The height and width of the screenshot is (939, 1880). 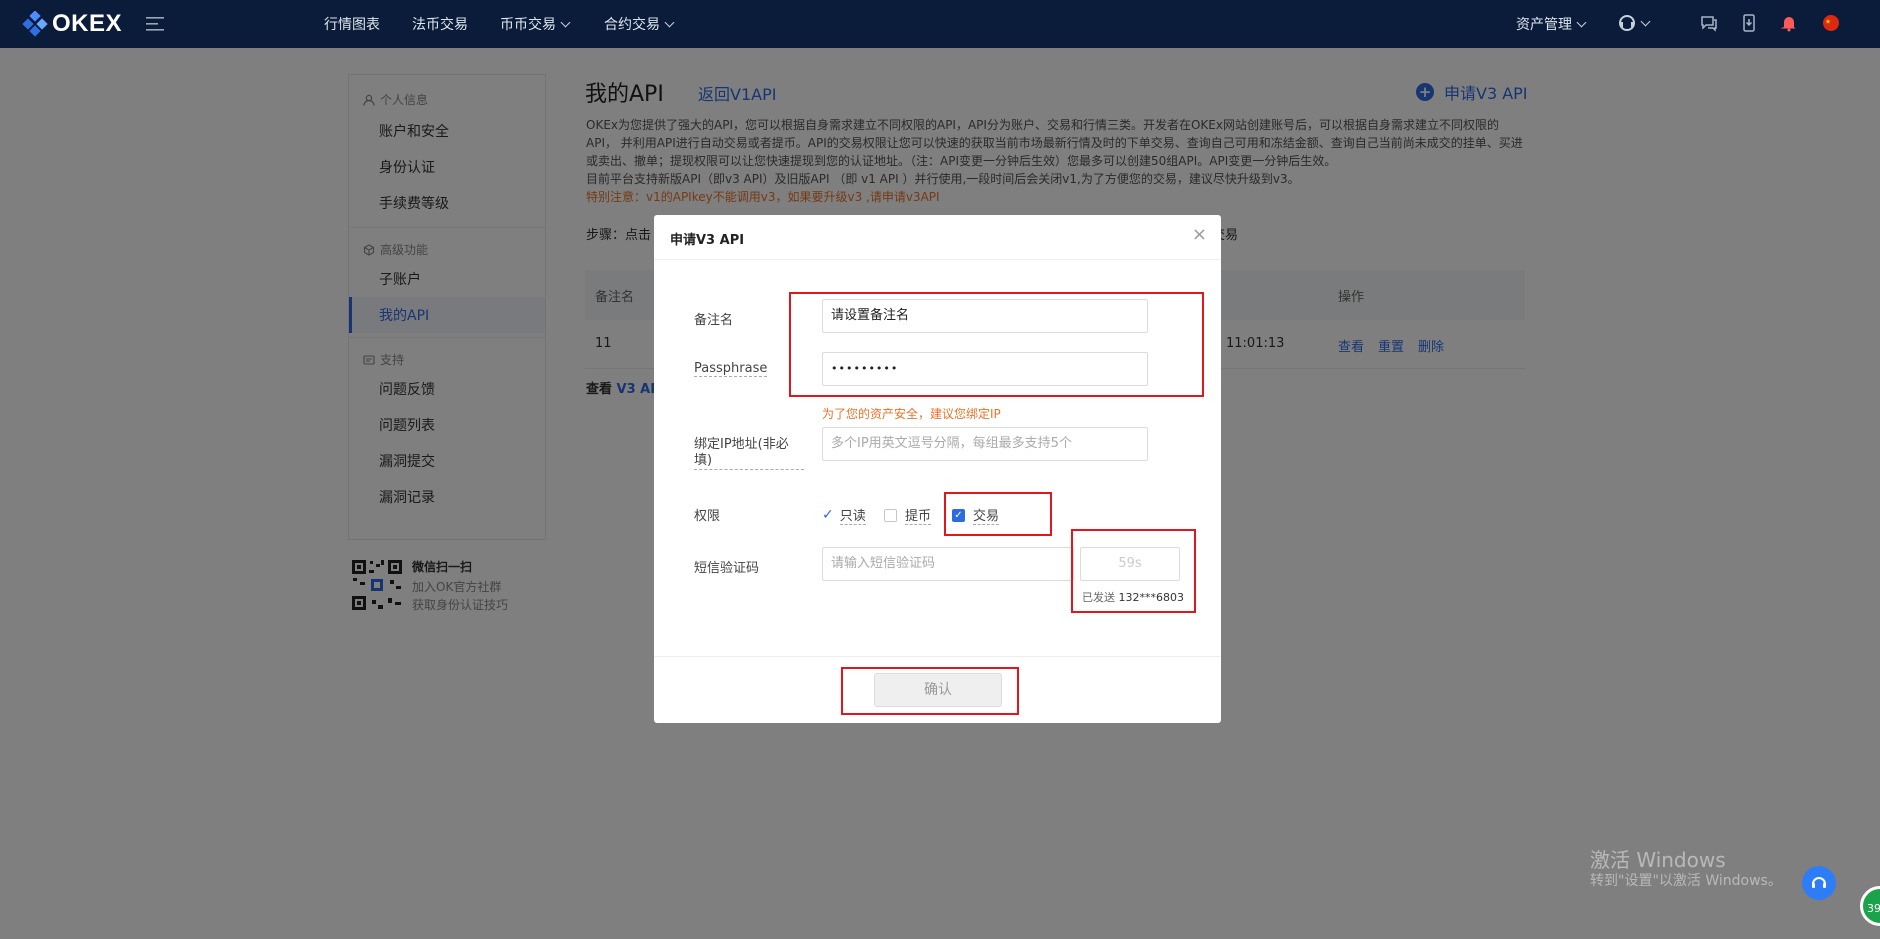 What do you see at coordinates (1199, 234) in the screenshot?
I see `close-icon: ×` at bounding box center [1199, 234].